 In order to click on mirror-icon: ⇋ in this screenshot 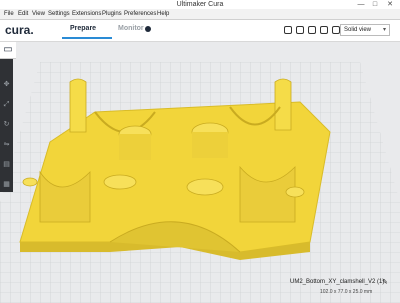, I will do `click(6, 144)`.